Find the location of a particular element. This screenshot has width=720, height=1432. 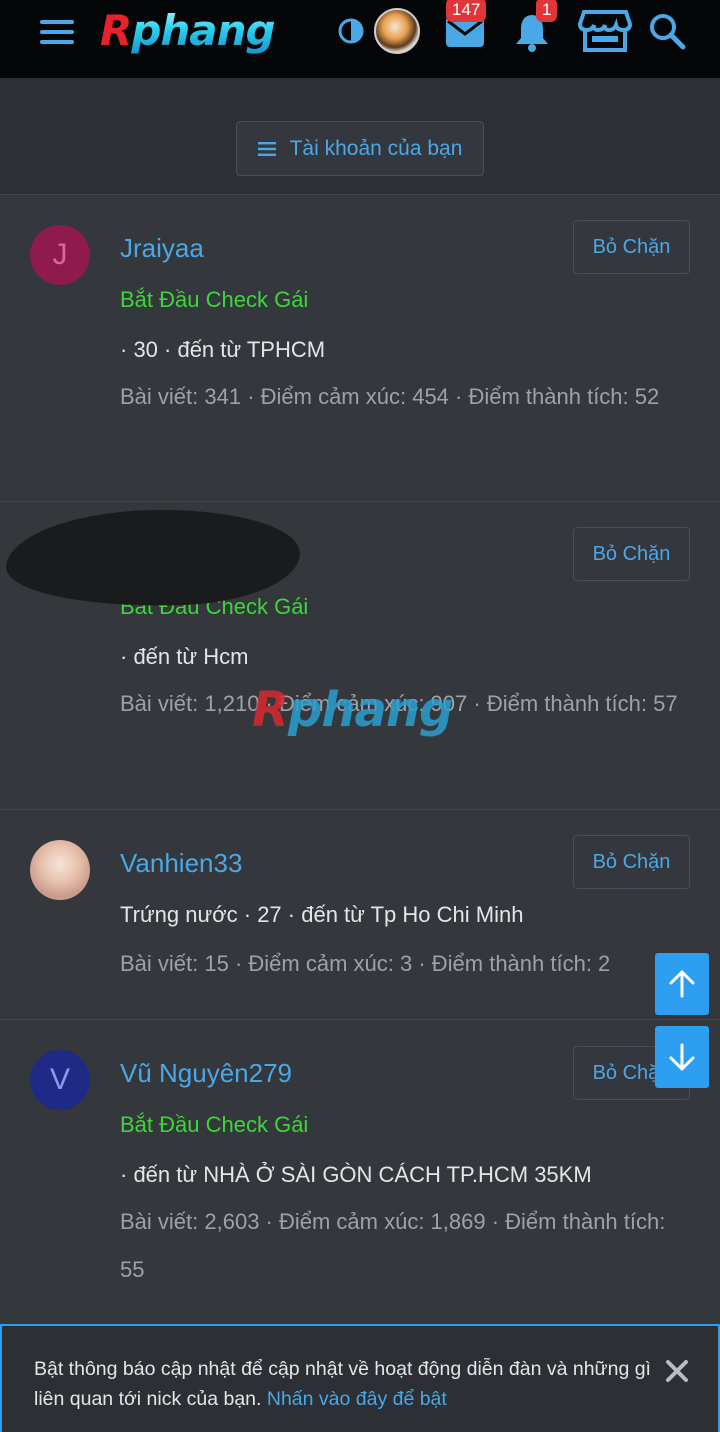

member-info: · 30 · đến từ TPHCM is located at coordinates (223, 349).